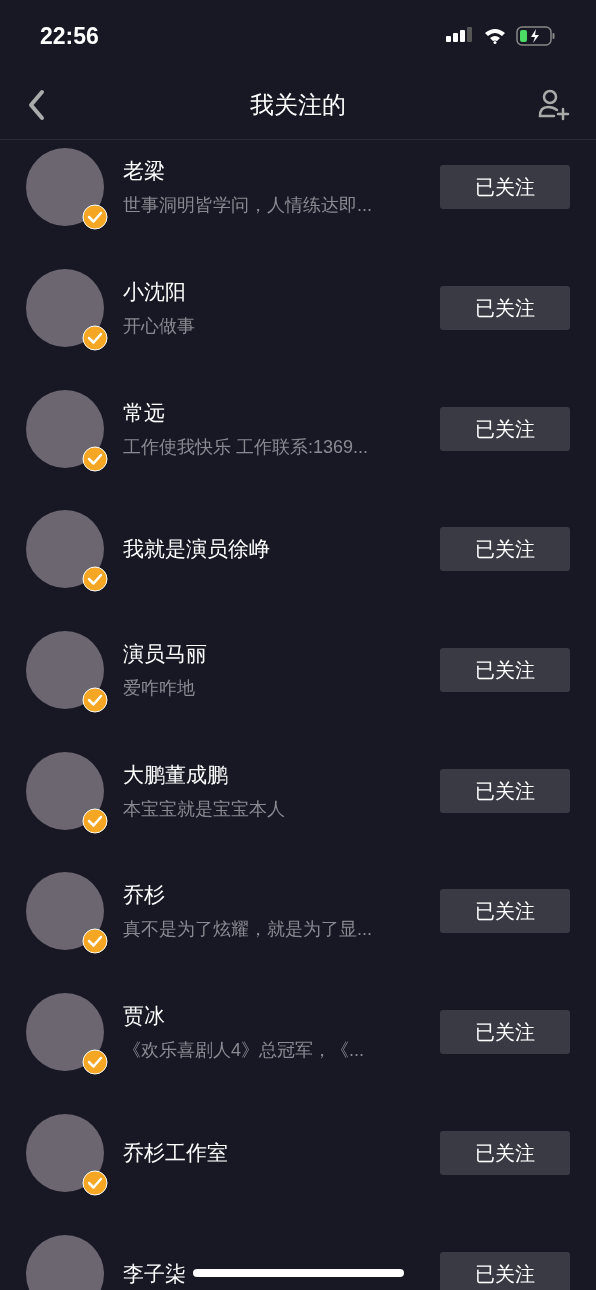 The width and height of the screenshot is (596, 1290). What do you see at coordinates (144, 412) in the screenshot?
I see `user-name: 常远` at bounding box center [144, 412].